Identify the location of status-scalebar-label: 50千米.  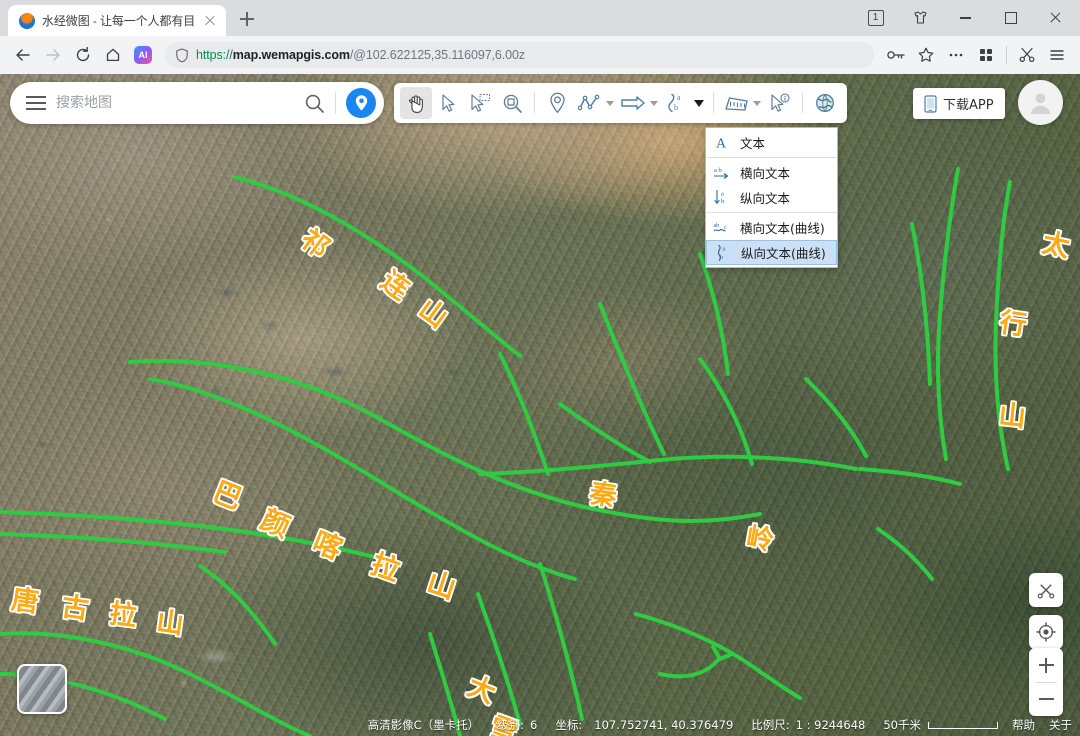
(902, 725).